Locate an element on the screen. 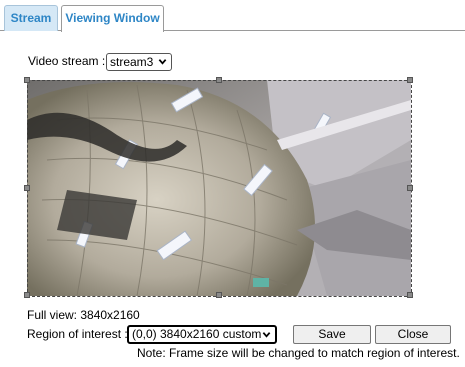  close-button: Close is located at coordinates (413, 334).